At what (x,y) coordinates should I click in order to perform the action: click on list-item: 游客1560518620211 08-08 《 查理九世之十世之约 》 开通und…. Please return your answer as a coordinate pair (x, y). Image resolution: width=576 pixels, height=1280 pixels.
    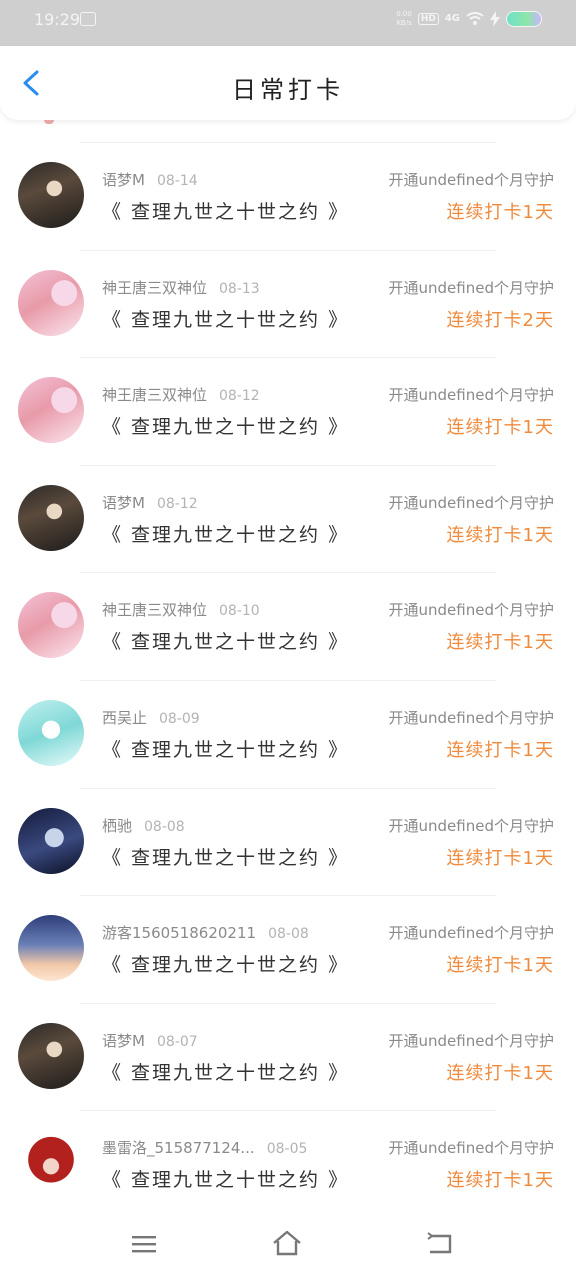
    Looking at the image, I should click on (288, 949).